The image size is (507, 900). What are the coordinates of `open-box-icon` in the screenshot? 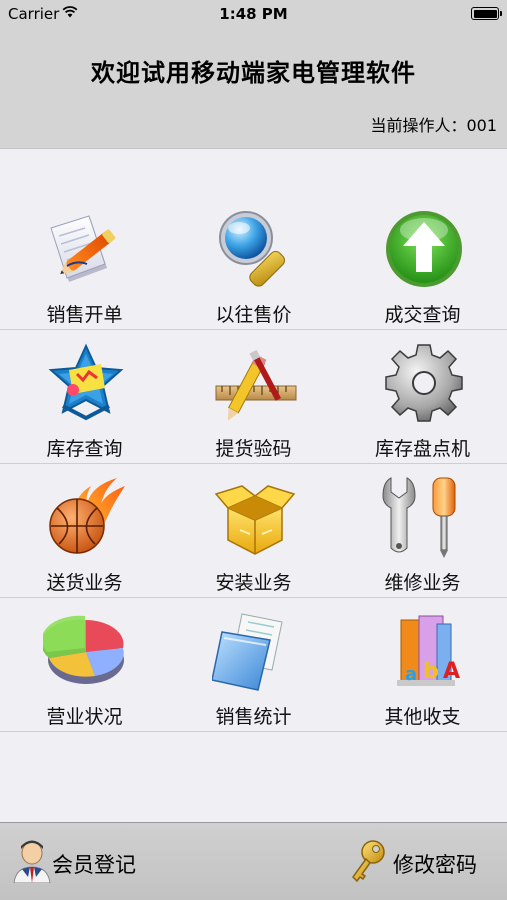 It's located at (255, 520).